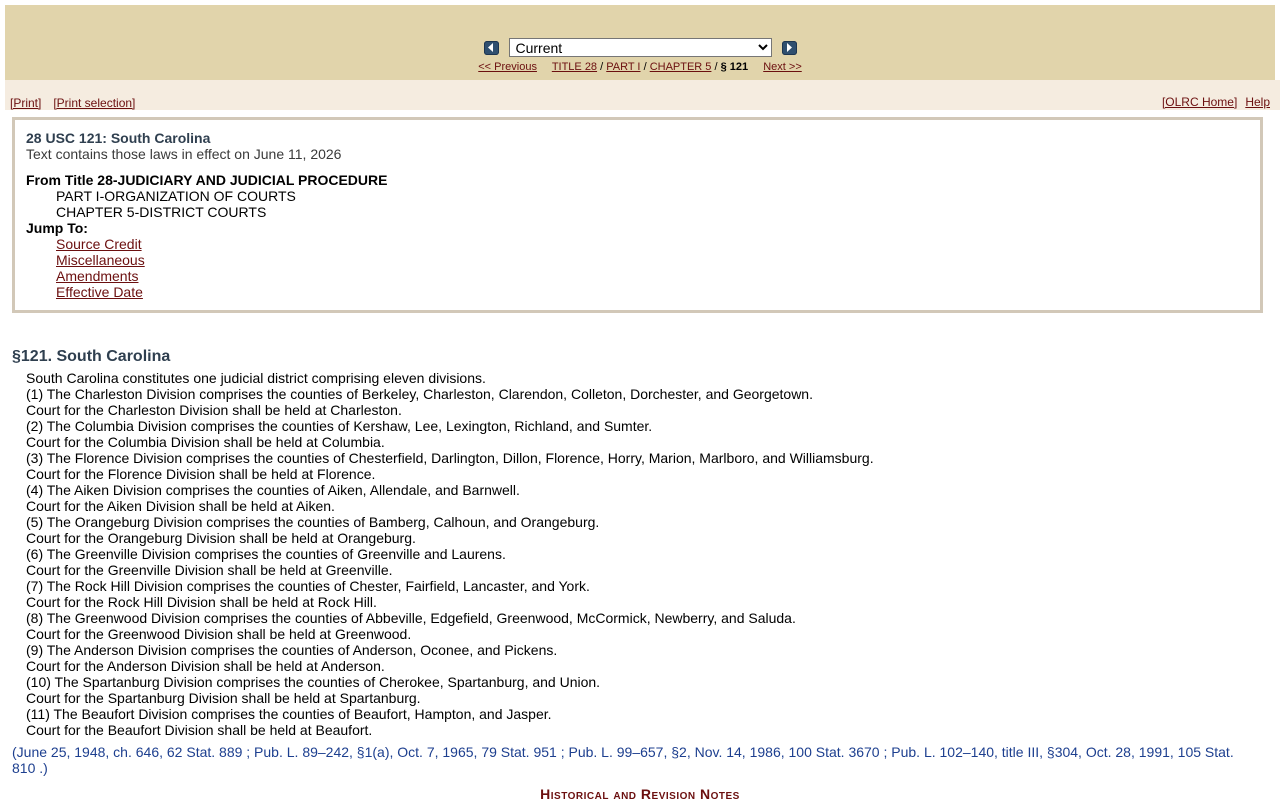 The height and width of the screenshot is (802, 1280). Describe the element at coordinates (1257, 102) in the screenshot. I see `help-link: Help` at that location.